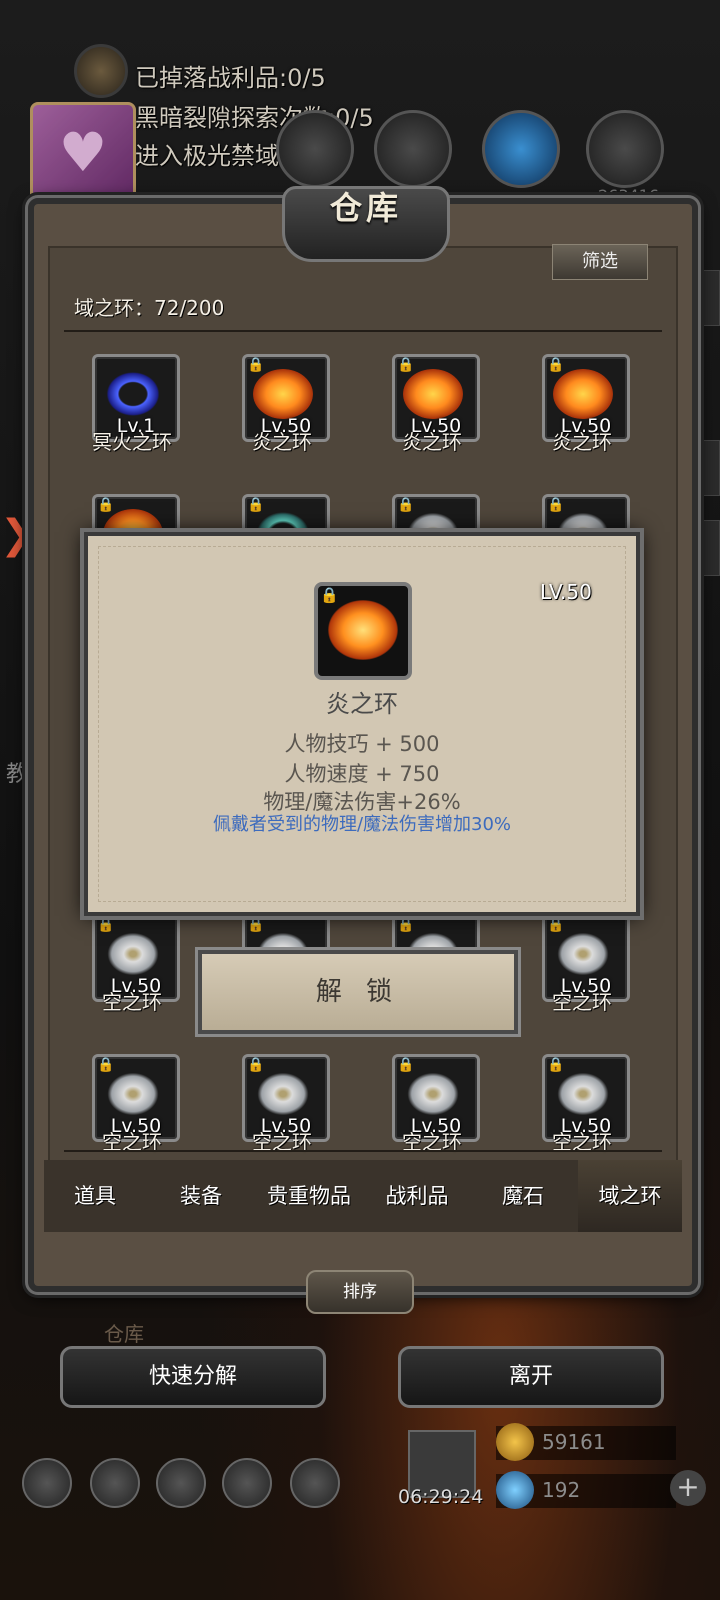 This screenshot has height=1600, width=720. I want to click on popup-level: LV.50, so click(566, 592).